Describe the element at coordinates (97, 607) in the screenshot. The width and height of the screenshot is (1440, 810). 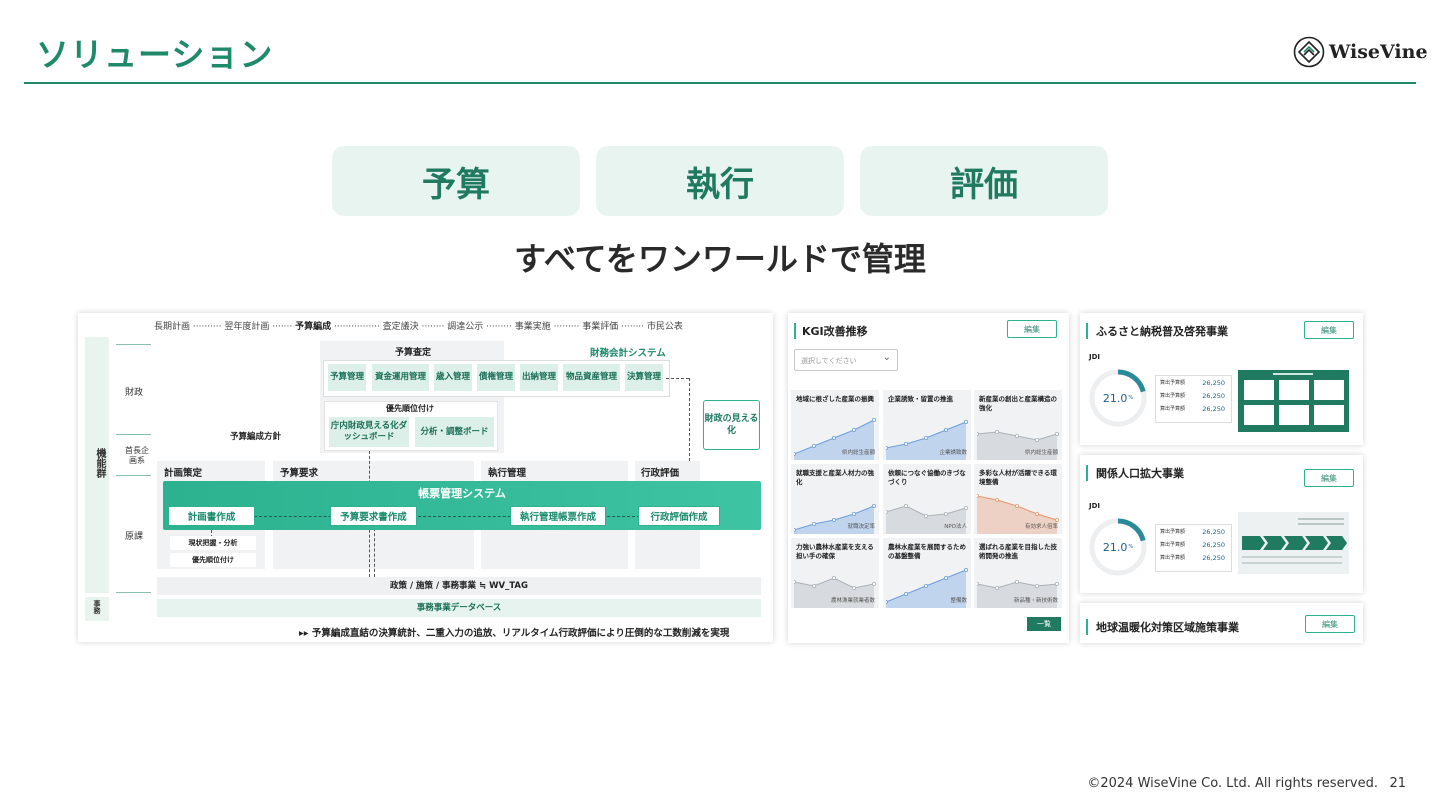
I see `db-group-label: 事務` at that location.